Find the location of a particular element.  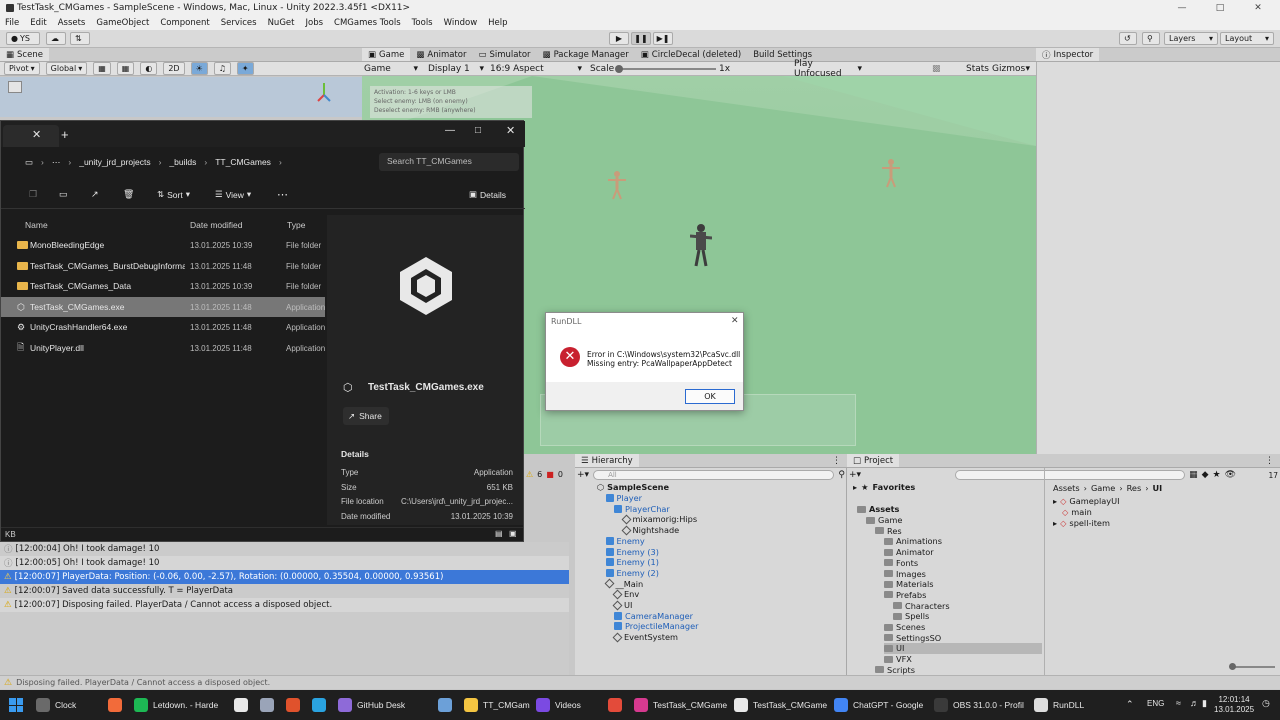

taskbar-app is located at coordinates (323, 705).